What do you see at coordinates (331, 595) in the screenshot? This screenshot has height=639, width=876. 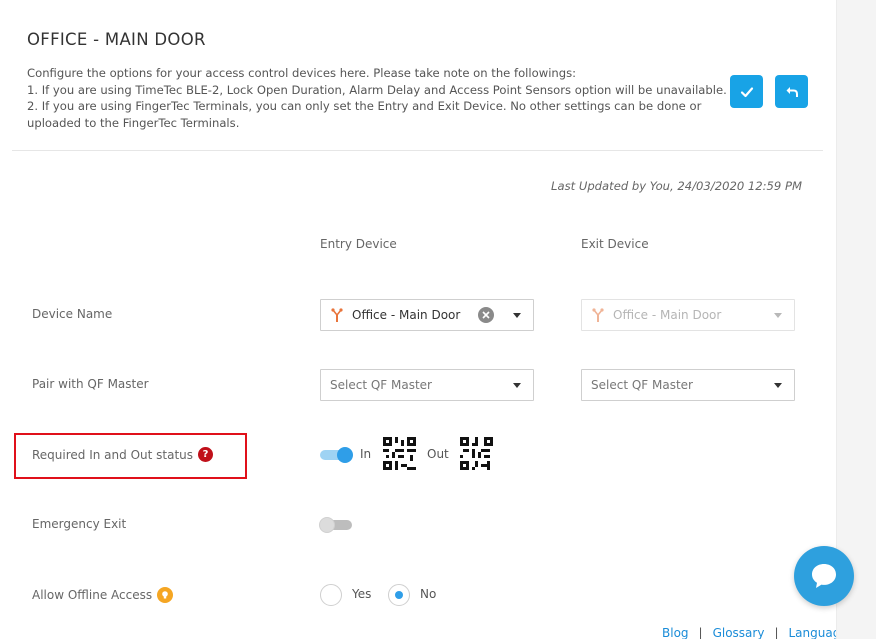 I see `offline-yes-radio` at bounding box center [331, 595].